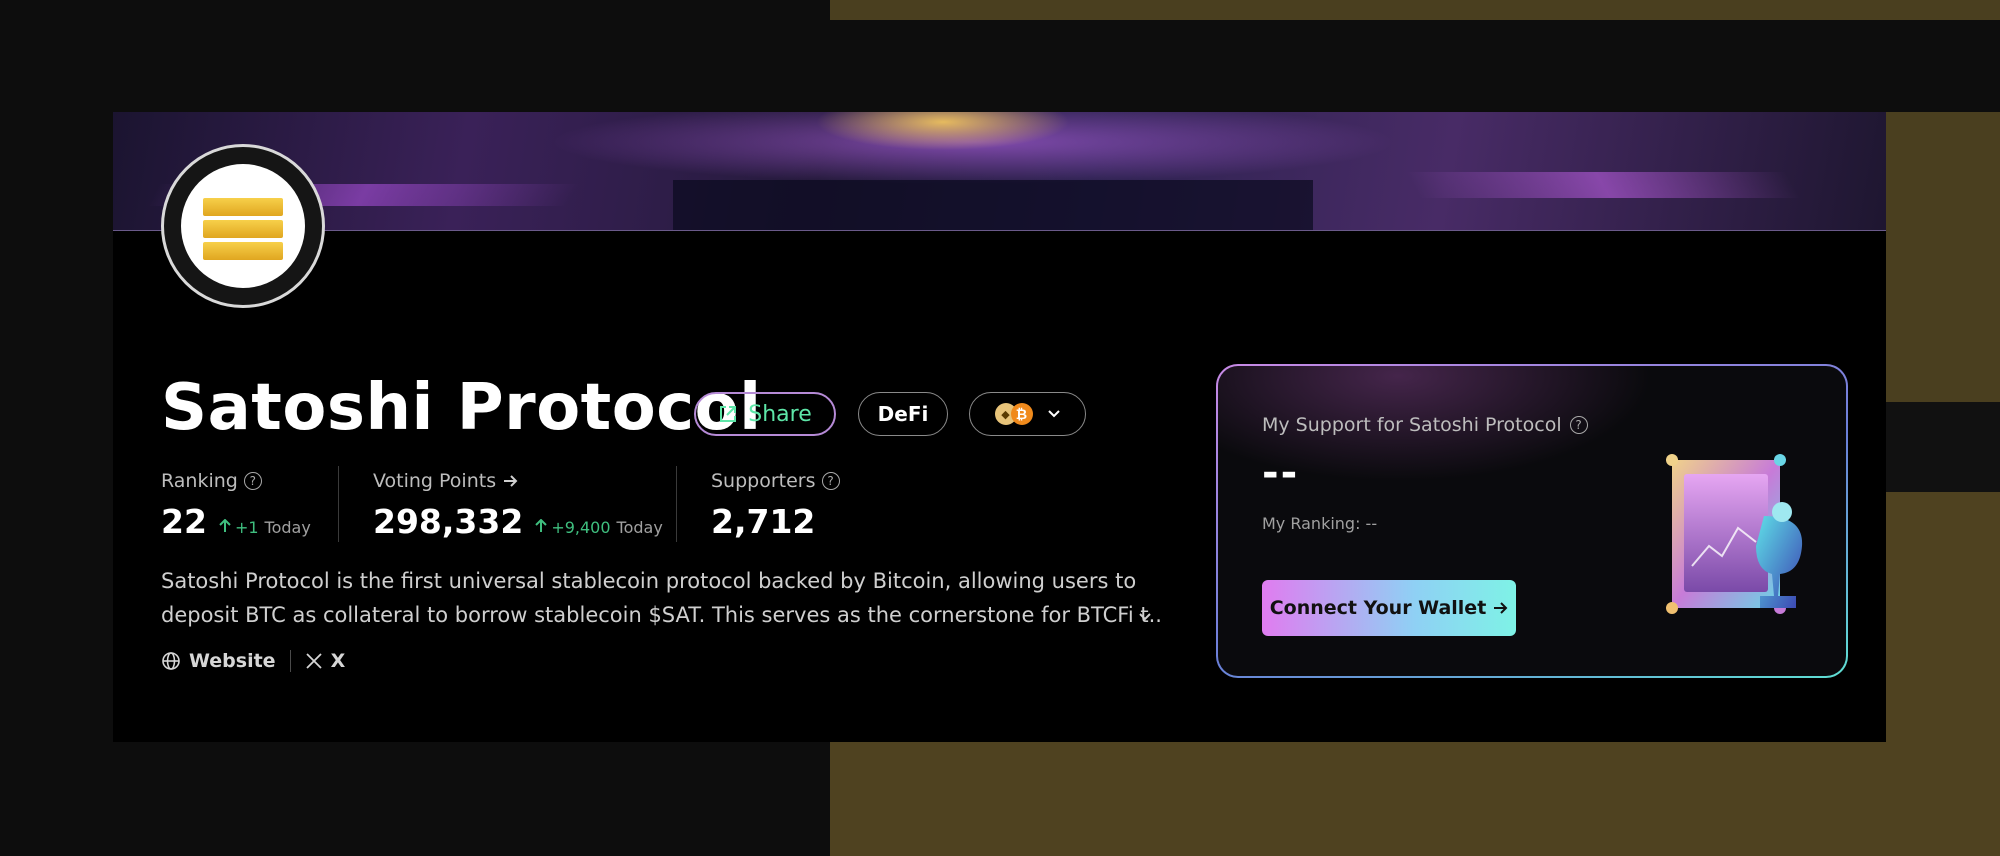 This screenshot has height=856, width=2000. I want to click on website-label: Website, so click(232, 661).